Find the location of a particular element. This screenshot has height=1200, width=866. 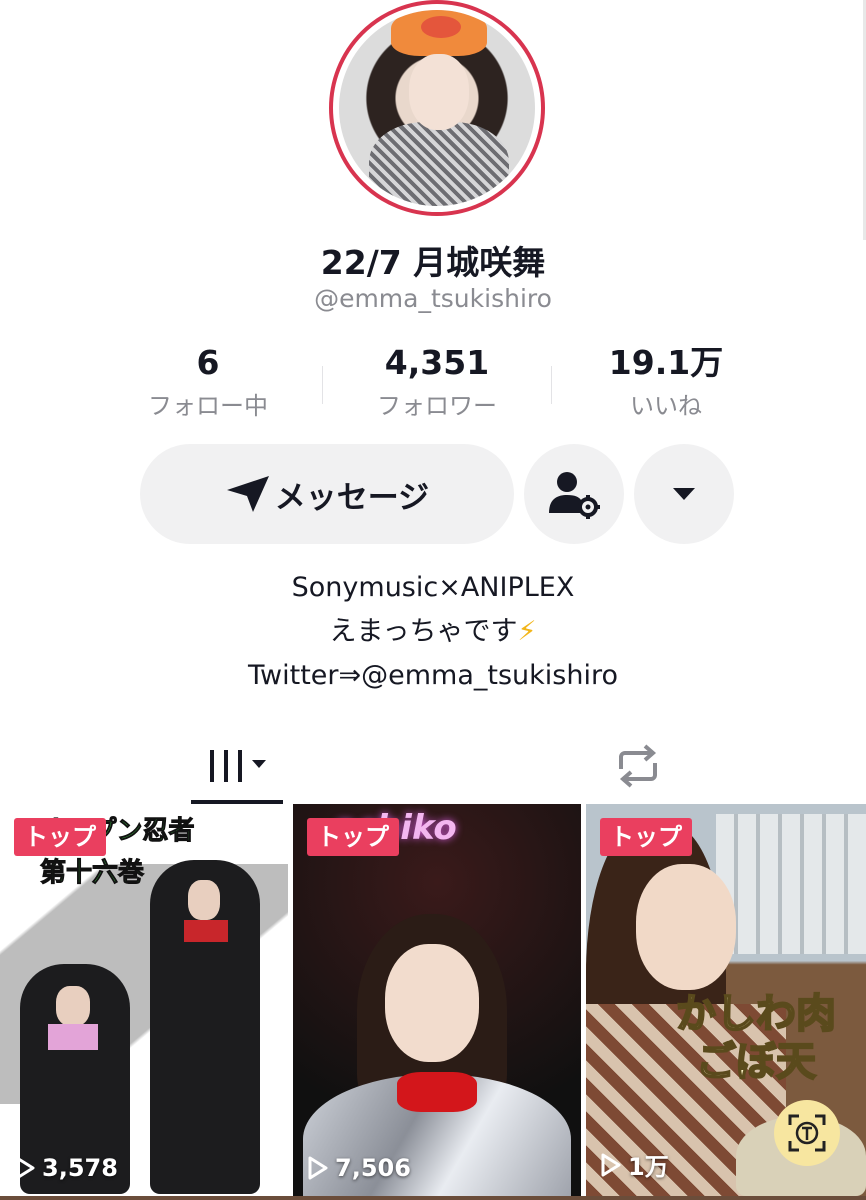

tab-videos is located at coordinates (237, 766).